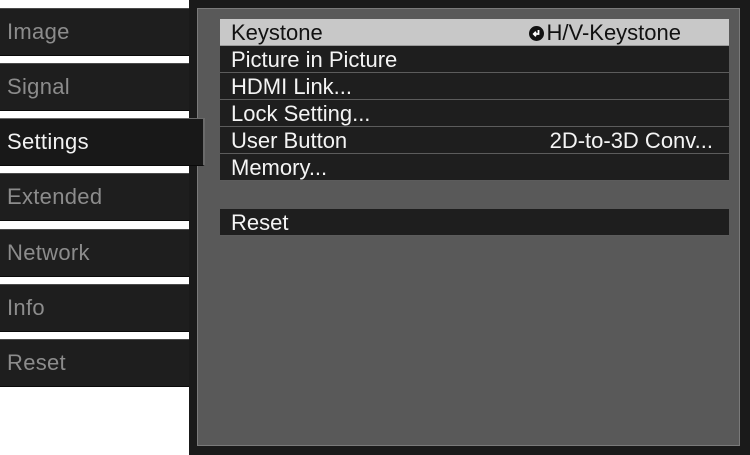  I want to click on menu-item-reset: Reset, so click(474, 222).